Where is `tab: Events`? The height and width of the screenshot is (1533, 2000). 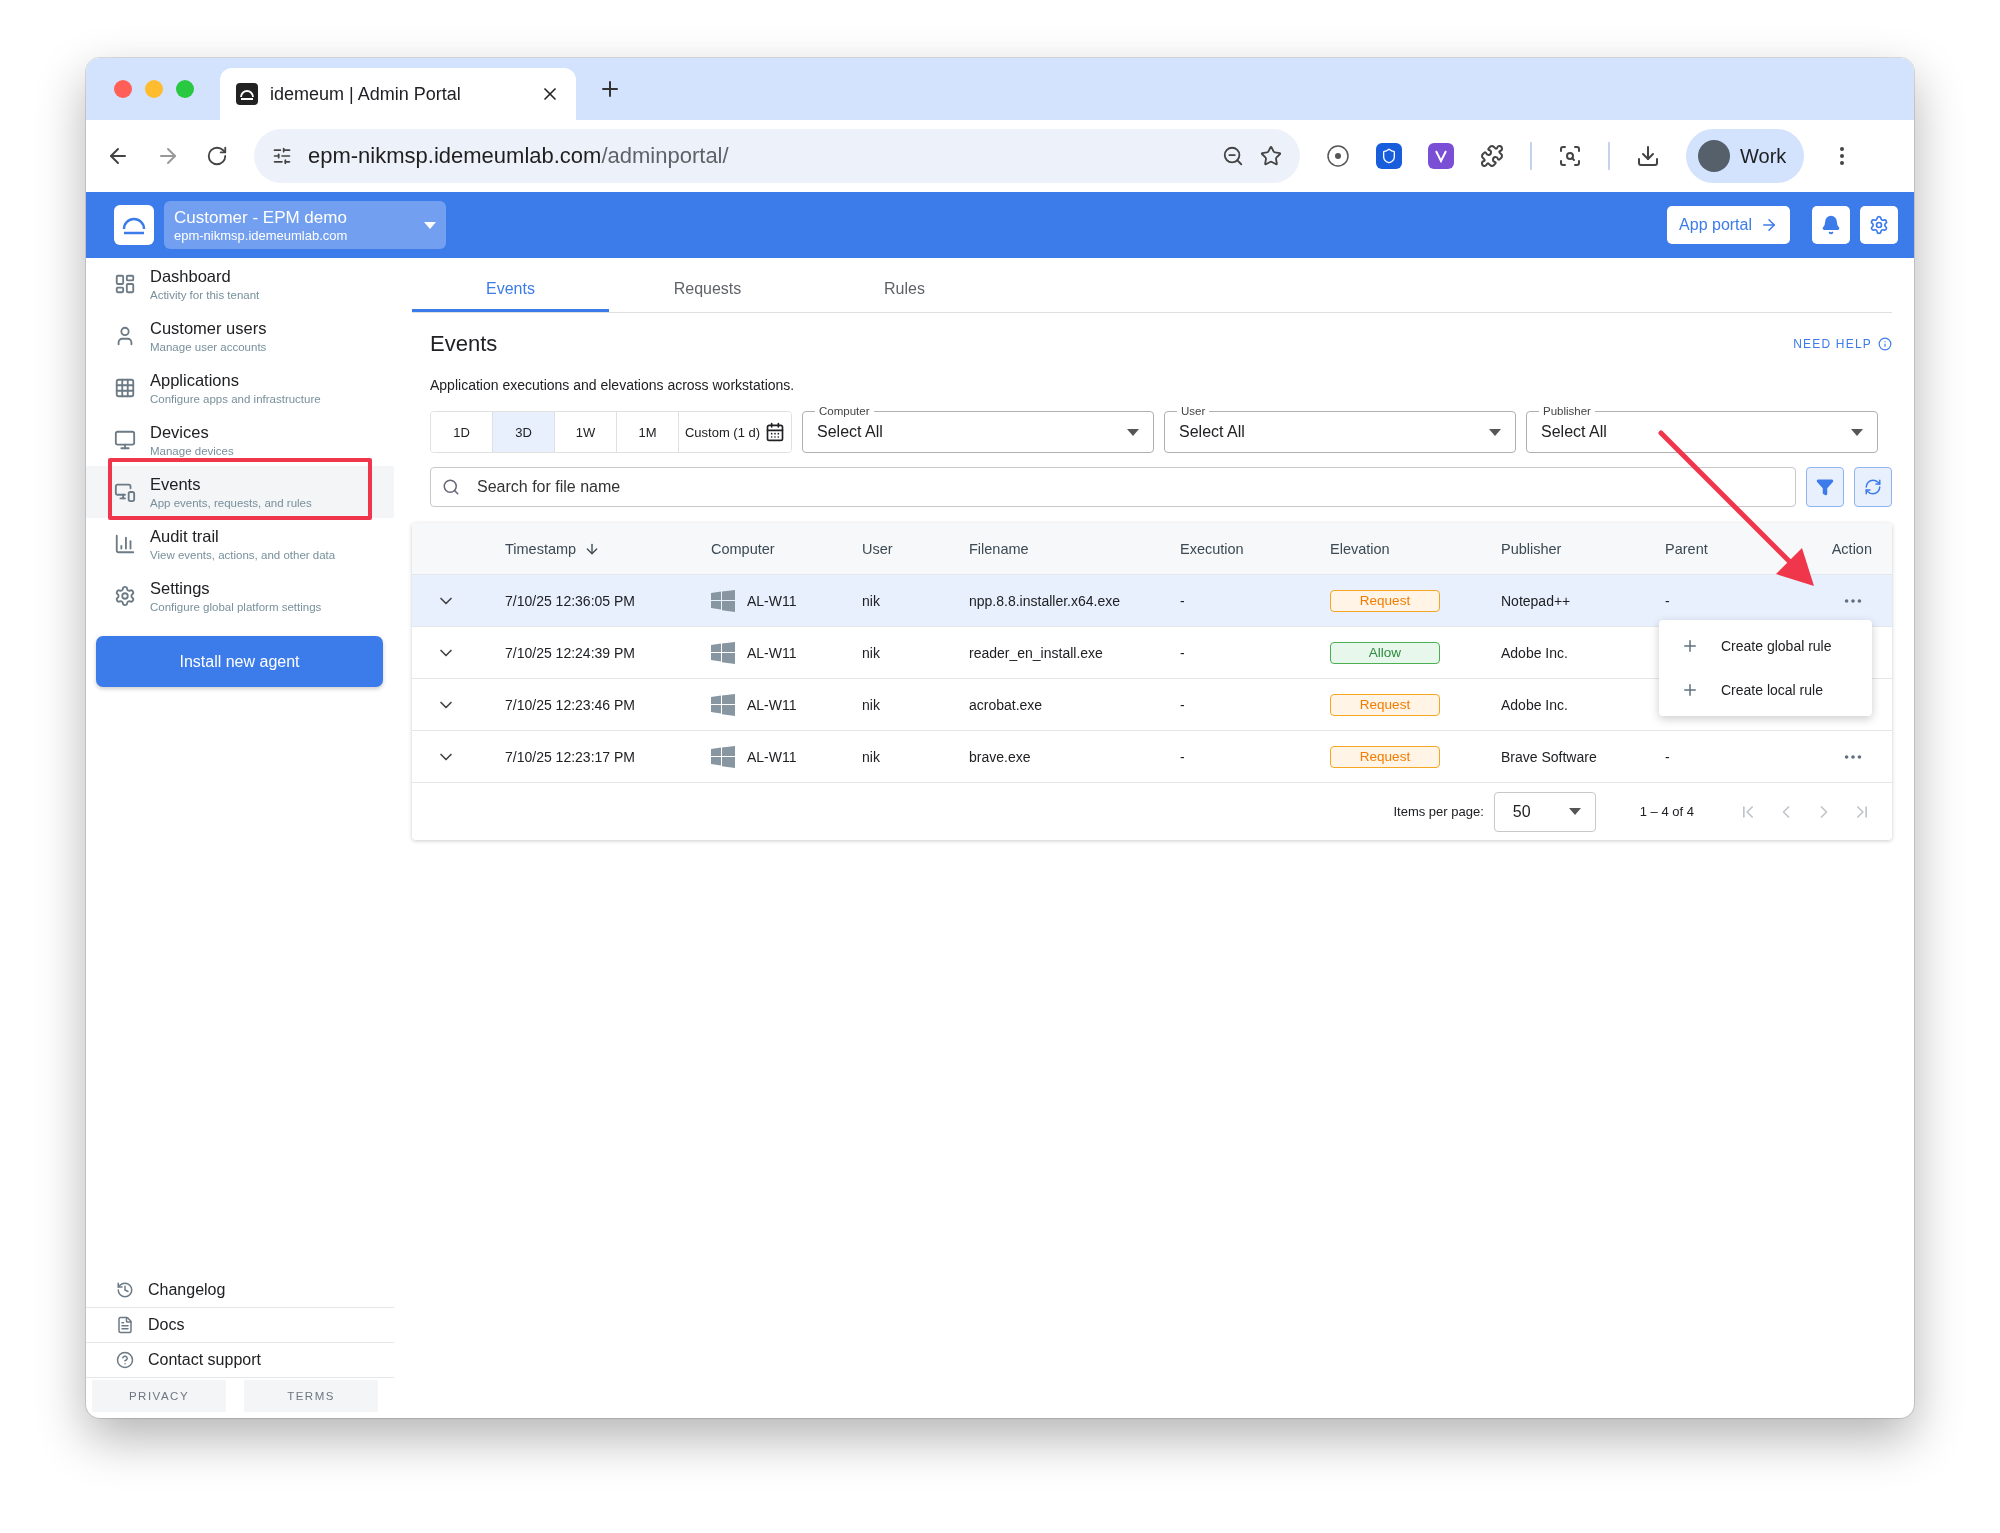
tab: Events is located at coordinates (510, 290).